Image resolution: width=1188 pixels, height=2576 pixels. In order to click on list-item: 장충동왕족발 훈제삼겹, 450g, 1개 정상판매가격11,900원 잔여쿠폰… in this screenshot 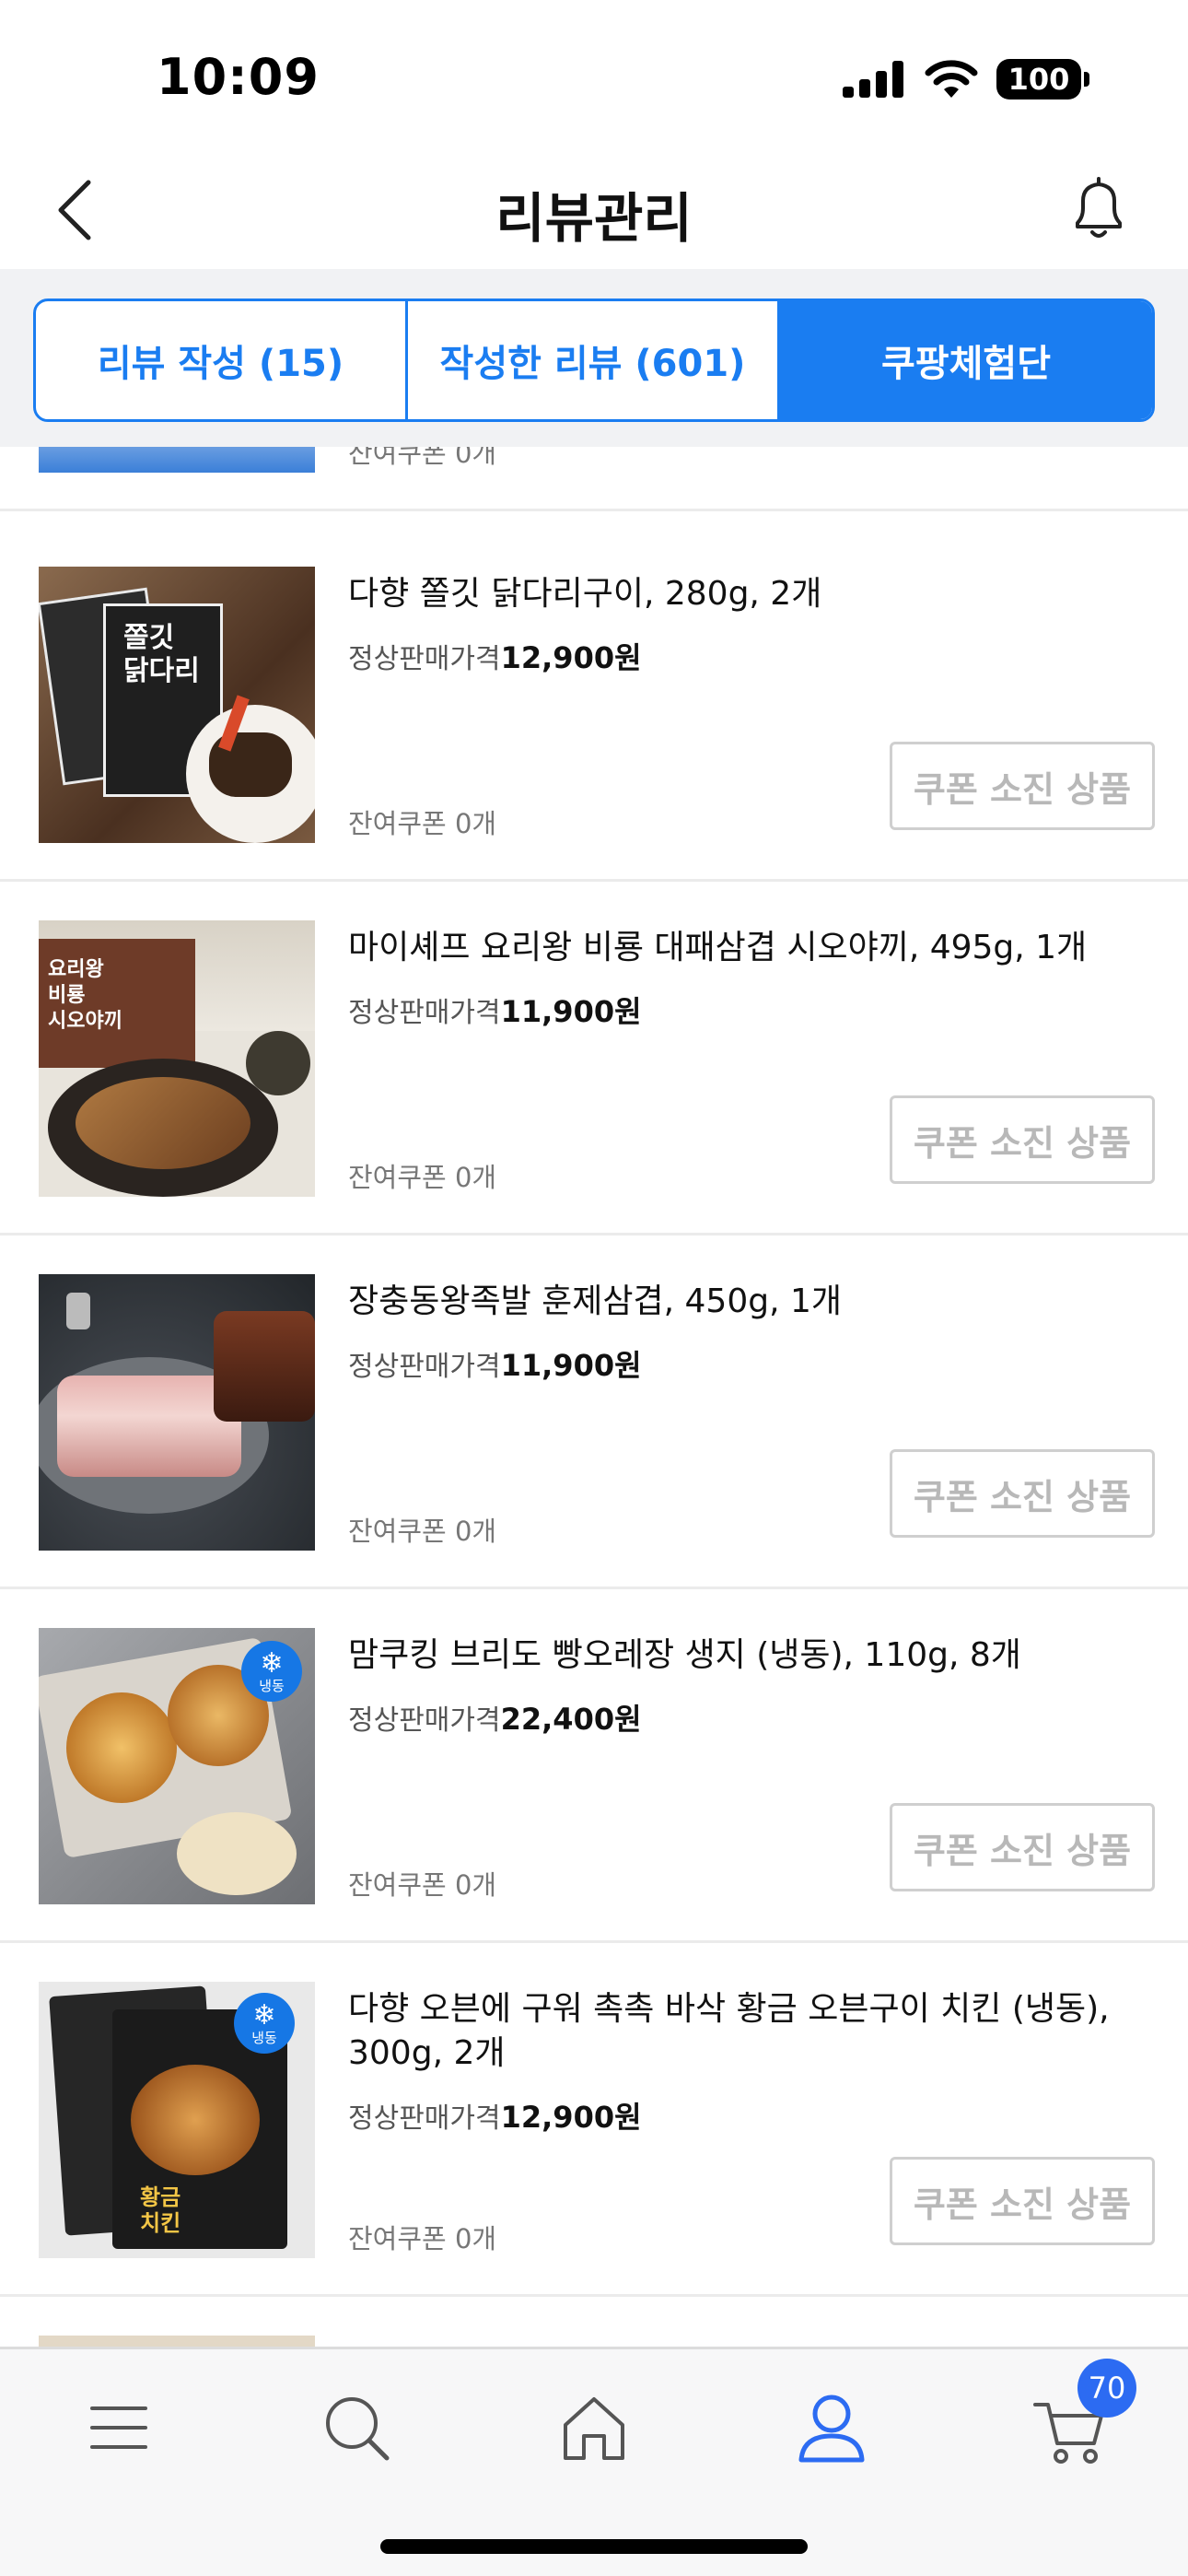, I will do `click(594, 1412)`.